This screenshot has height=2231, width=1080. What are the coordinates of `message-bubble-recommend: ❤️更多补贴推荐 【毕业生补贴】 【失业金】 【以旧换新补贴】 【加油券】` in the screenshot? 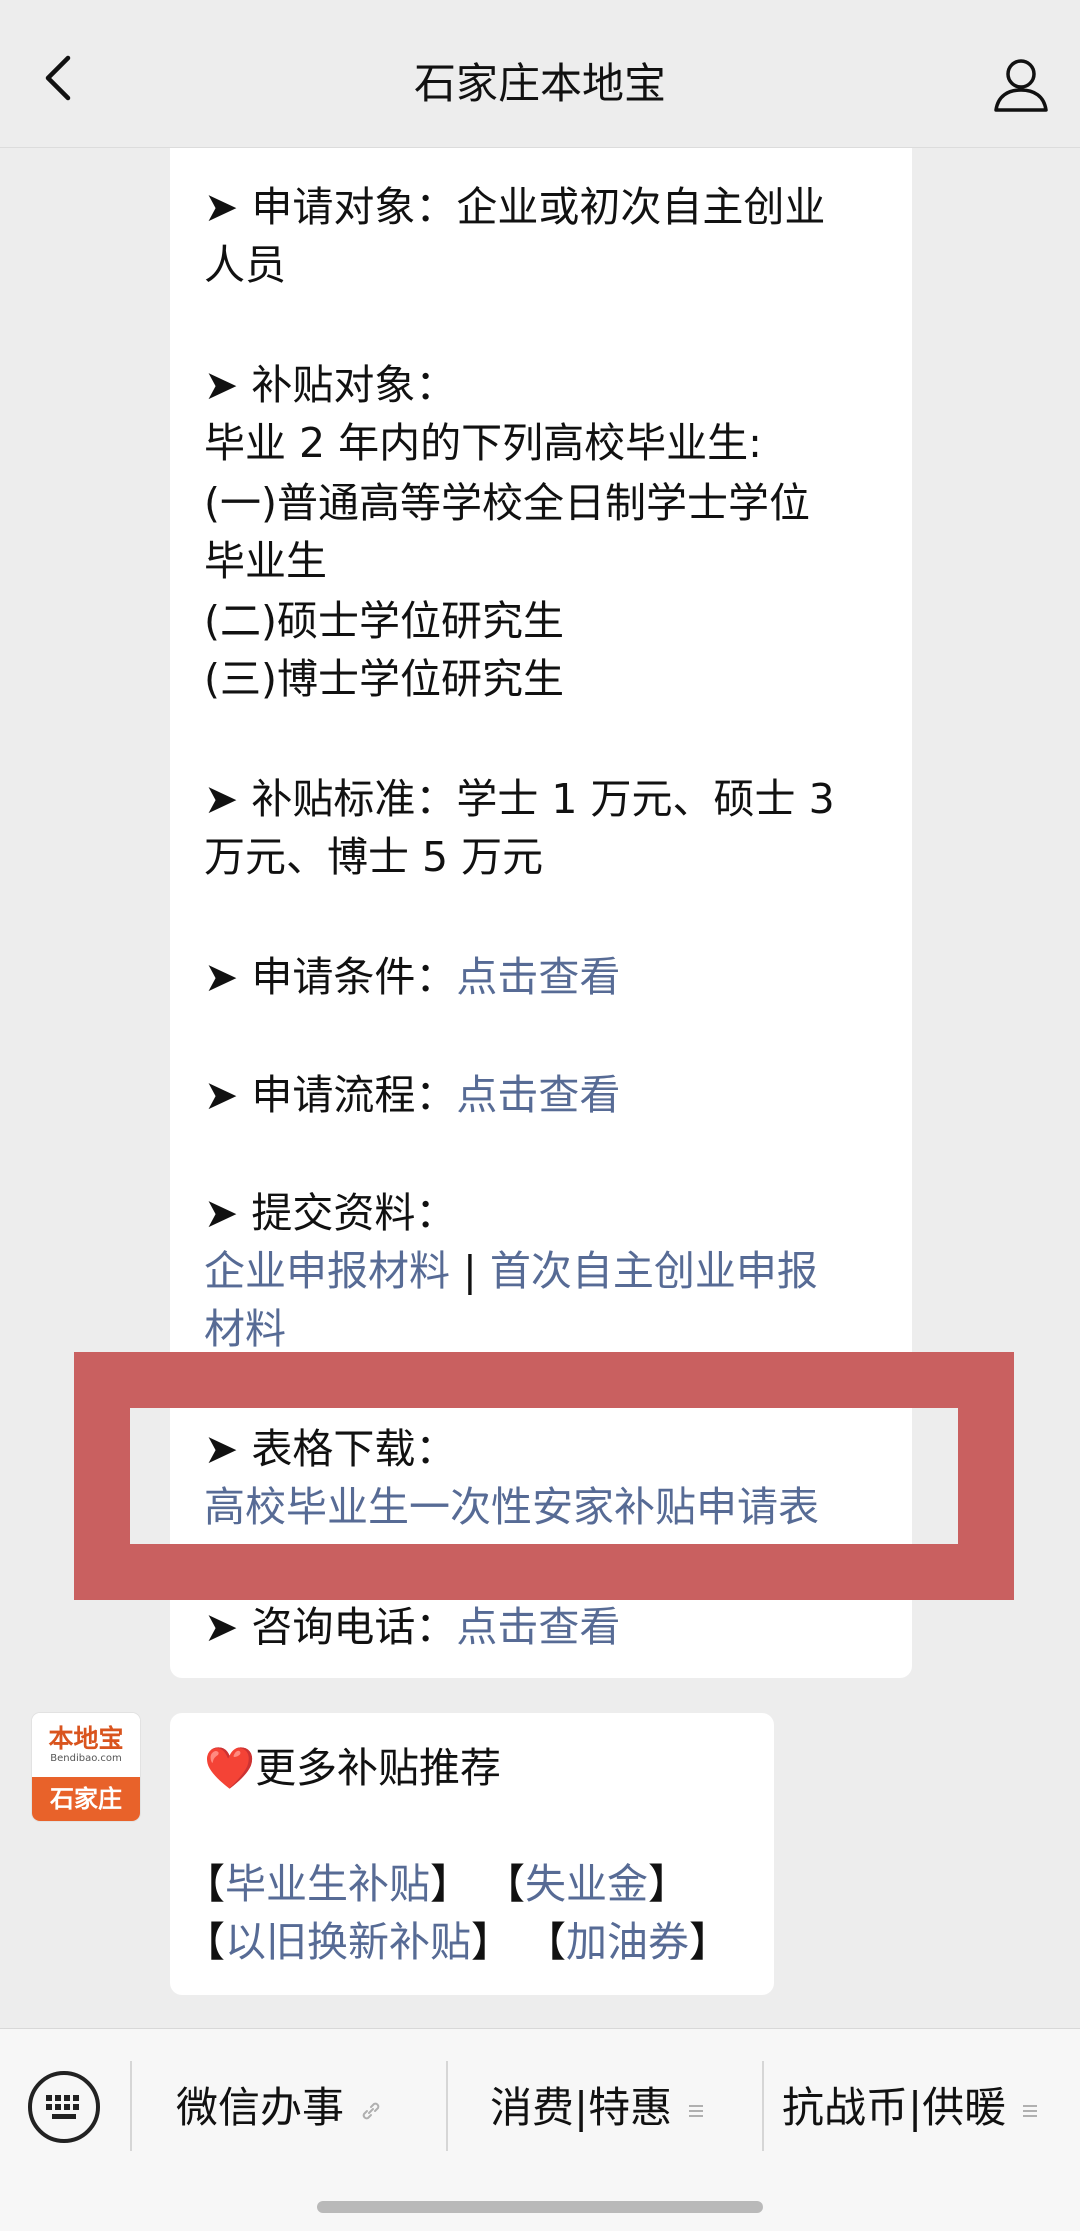 It's located at (472, 1854).